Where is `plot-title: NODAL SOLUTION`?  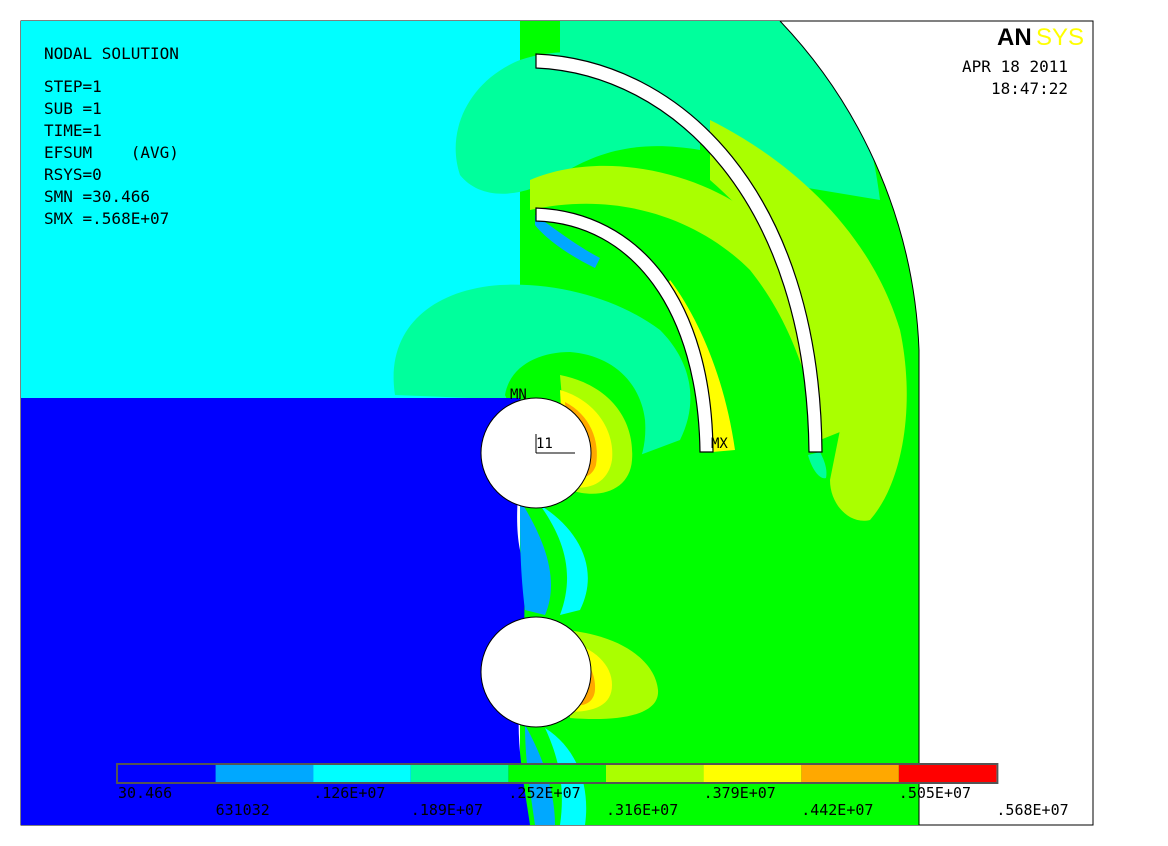
plot-title: NODAL SOLUTION is located at coordinates (111, 53).